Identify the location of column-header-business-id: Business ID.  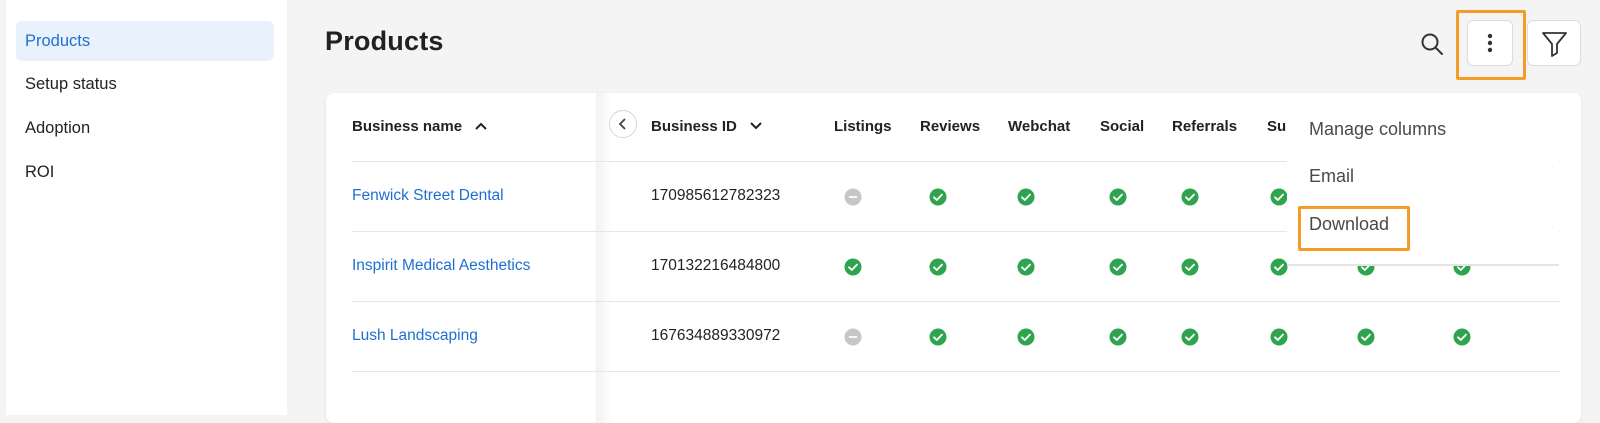
(707, 126).